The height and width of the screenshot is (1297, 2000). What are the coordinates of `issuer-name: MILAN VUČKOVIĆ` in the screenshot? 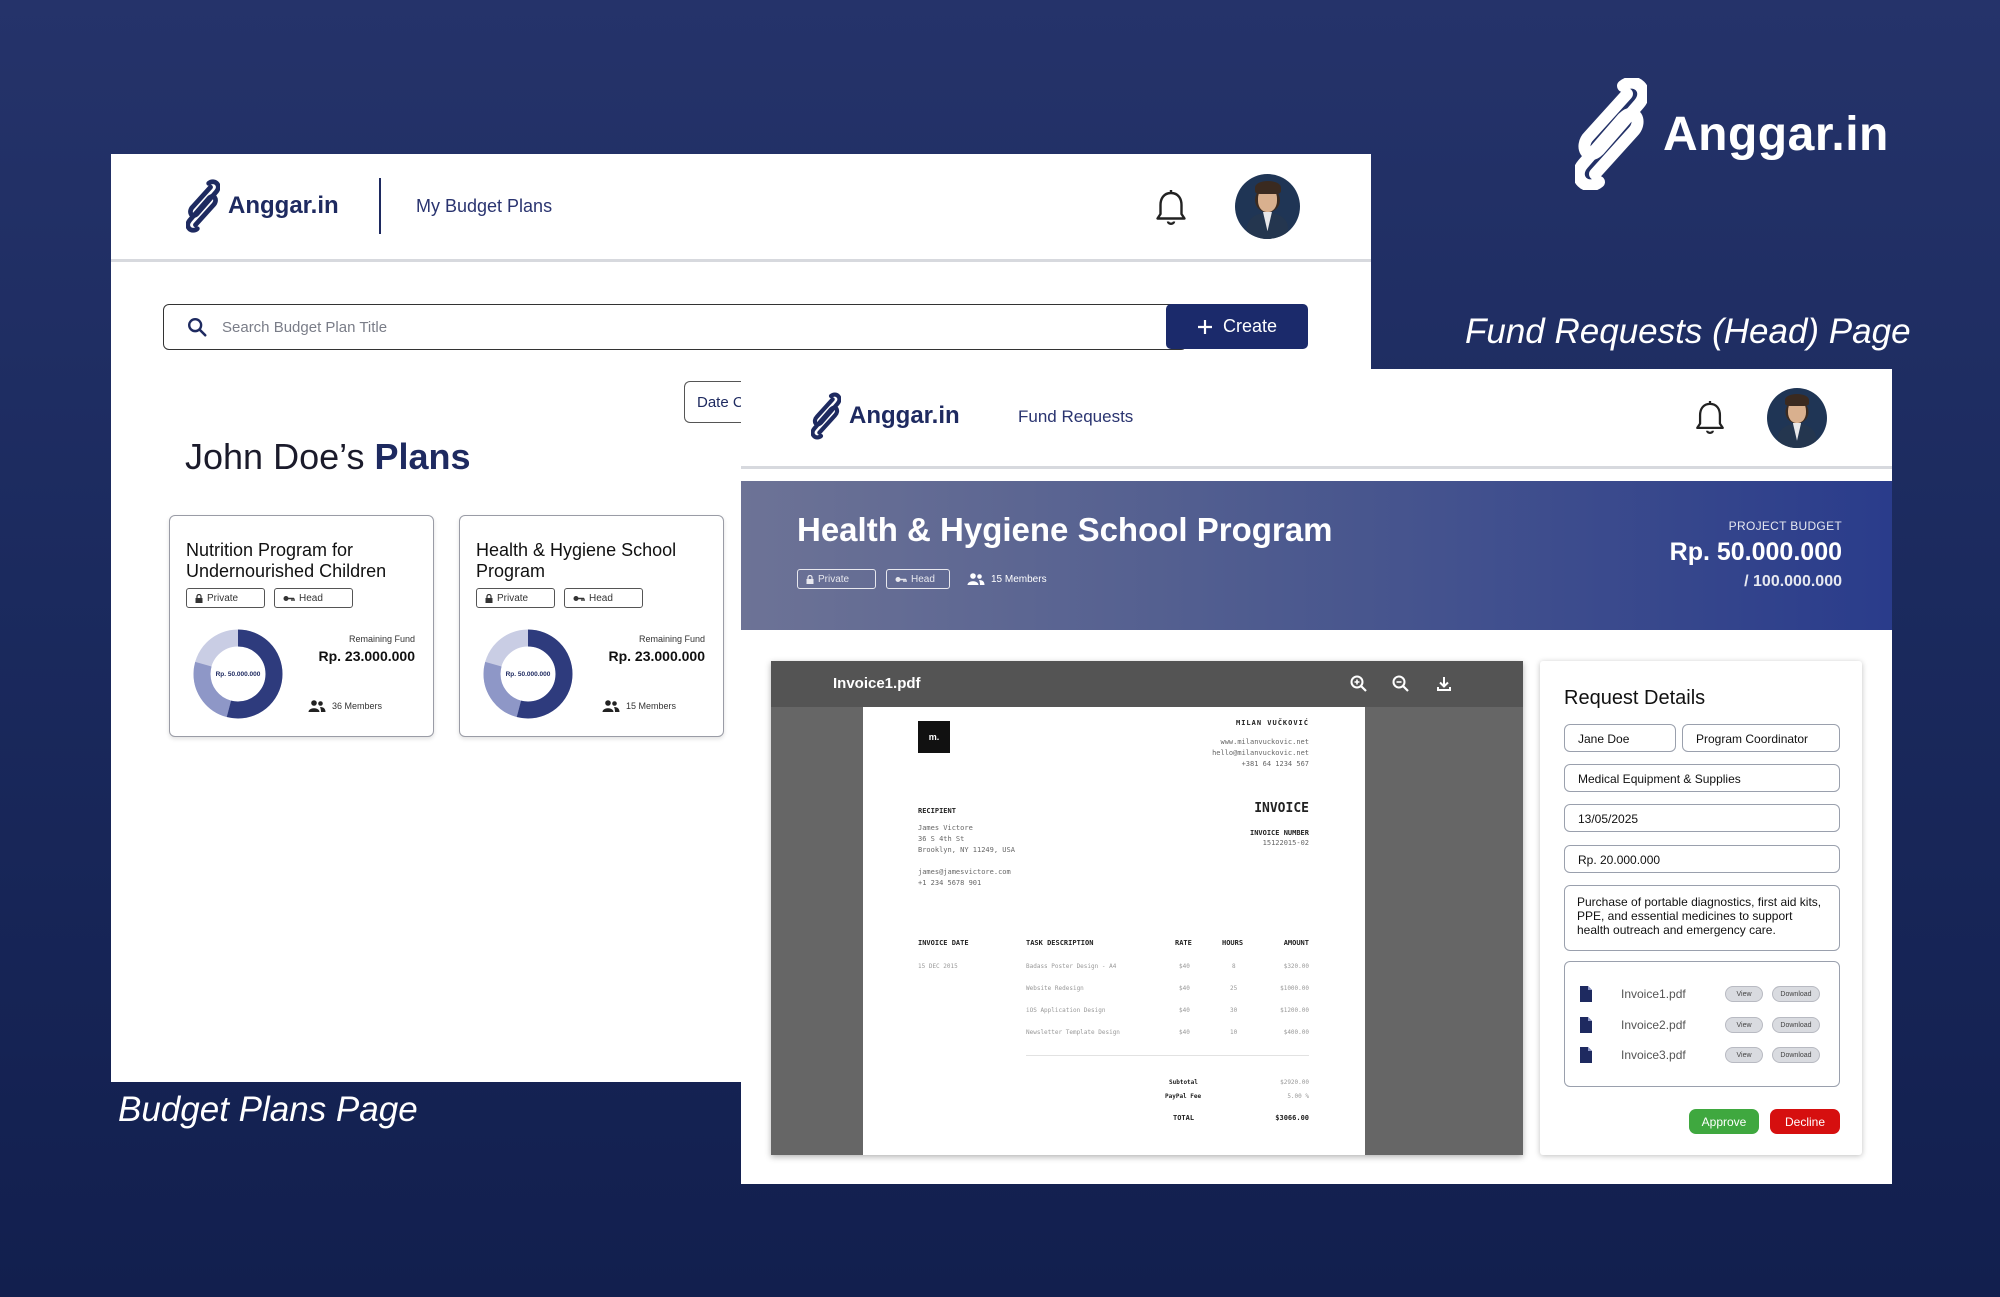 It's located at (1272, 723).